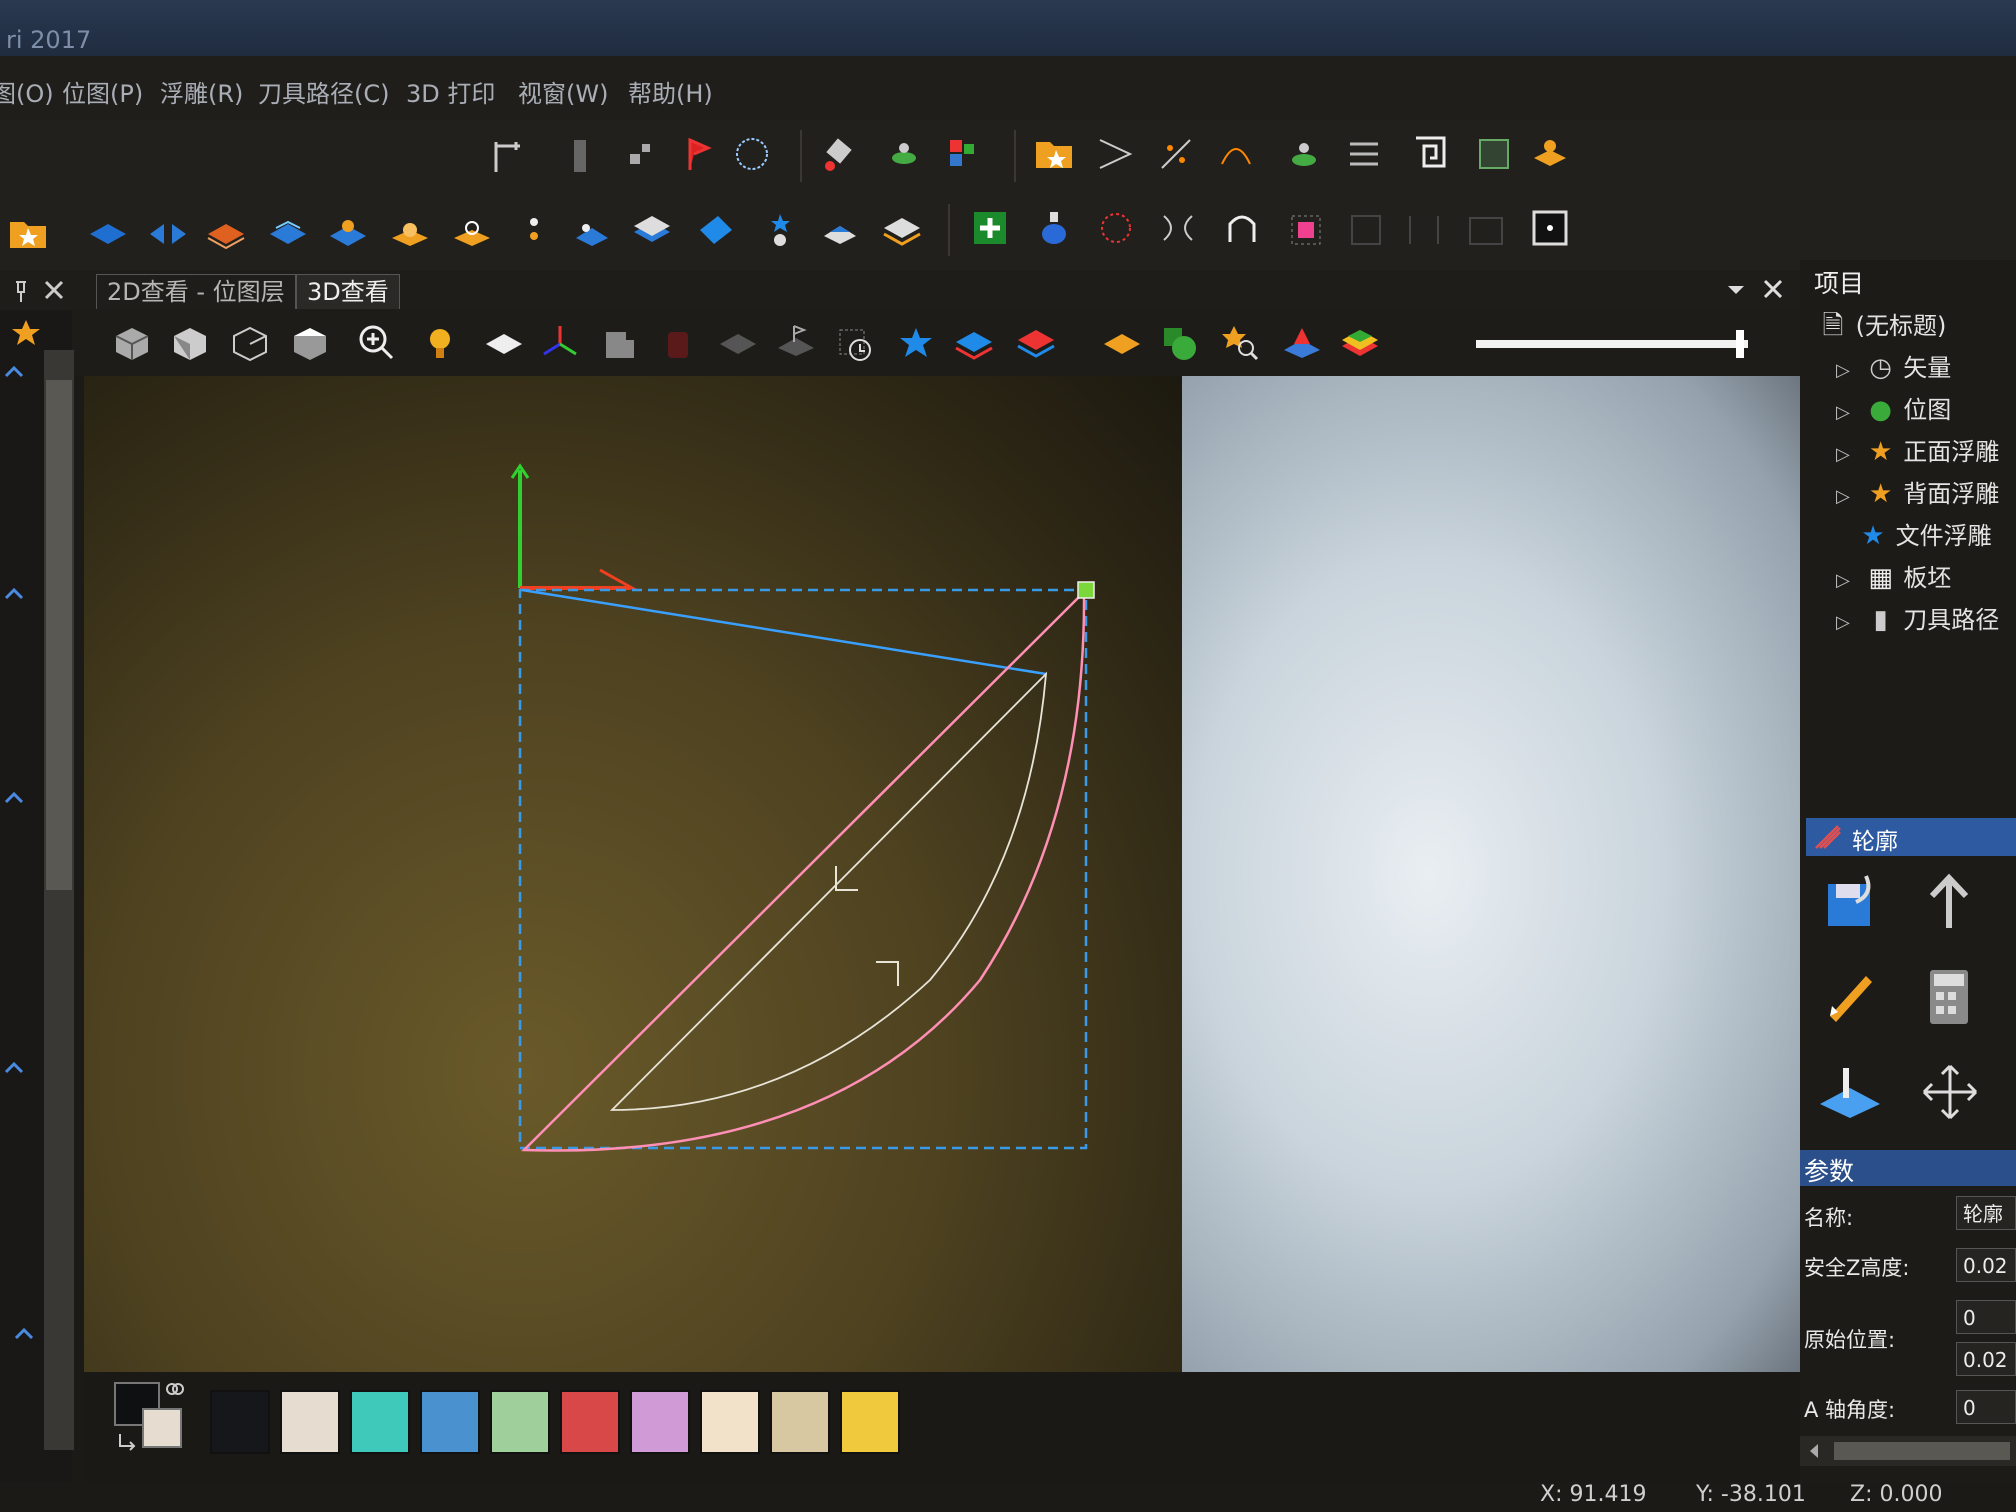 The image size is (2016, 1512). I want to click on menu-item-vector: 图(O), so click(27, 91).